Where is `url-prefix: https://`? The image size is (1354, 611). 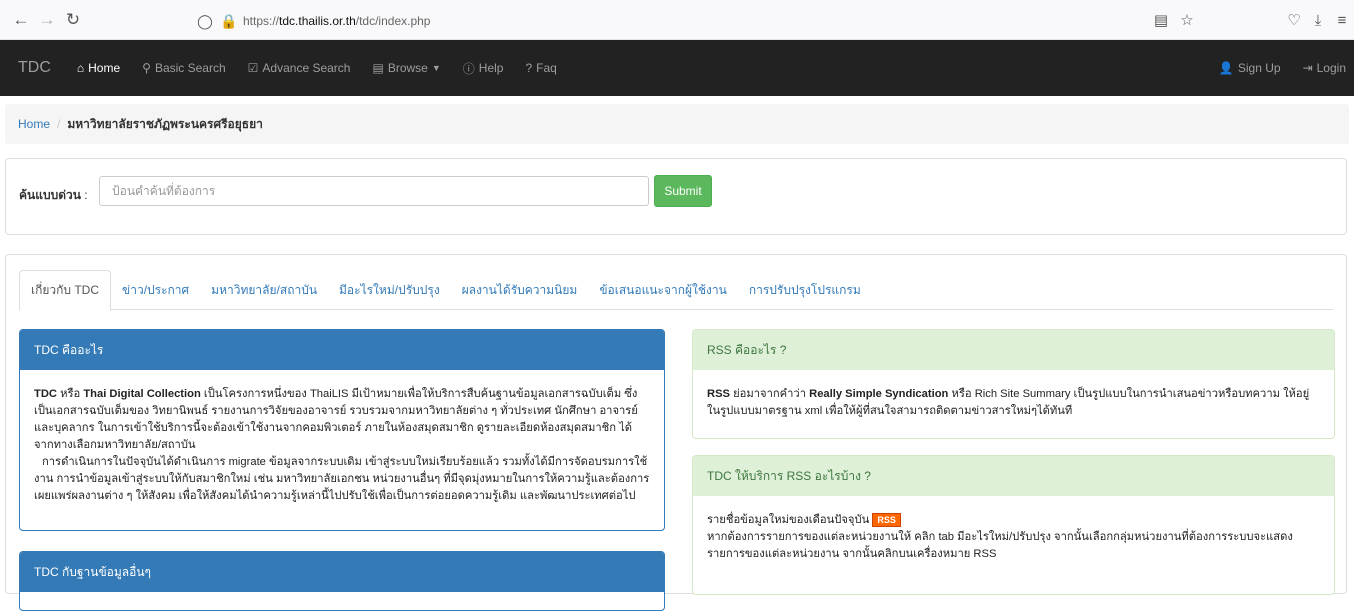 url-prefix: https:// is located at coordinates (261, 21).